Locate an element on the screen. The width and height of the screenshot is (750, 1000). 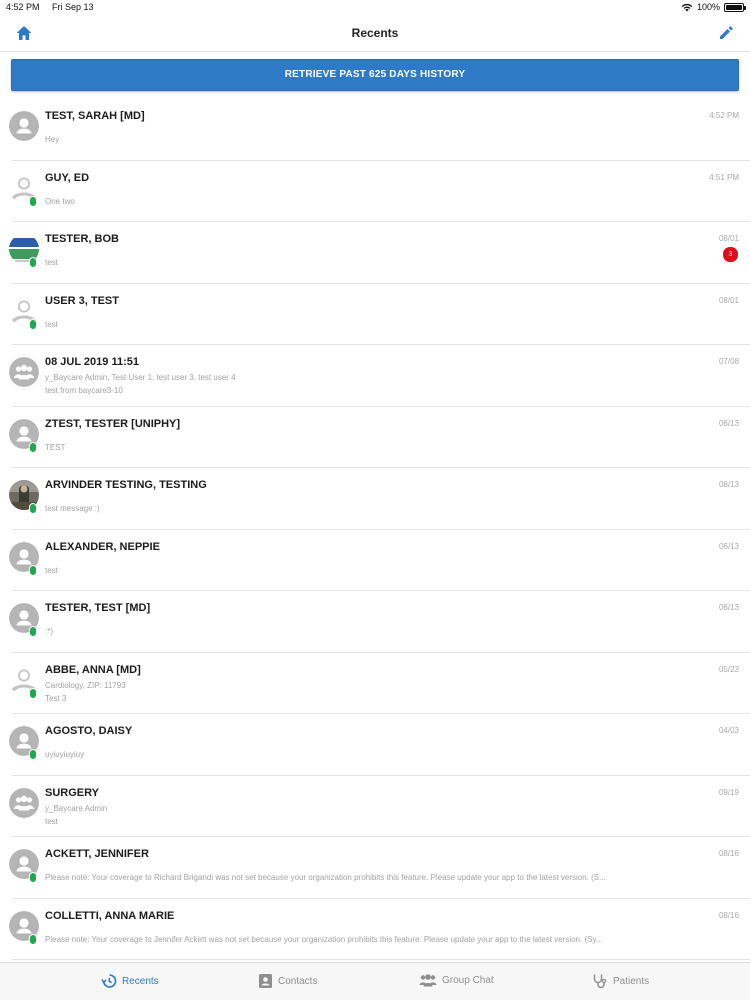
retrieve-history-button: RETRIEVE PAST 625 DAYS HISTORY is located at coordinates (375, 75).